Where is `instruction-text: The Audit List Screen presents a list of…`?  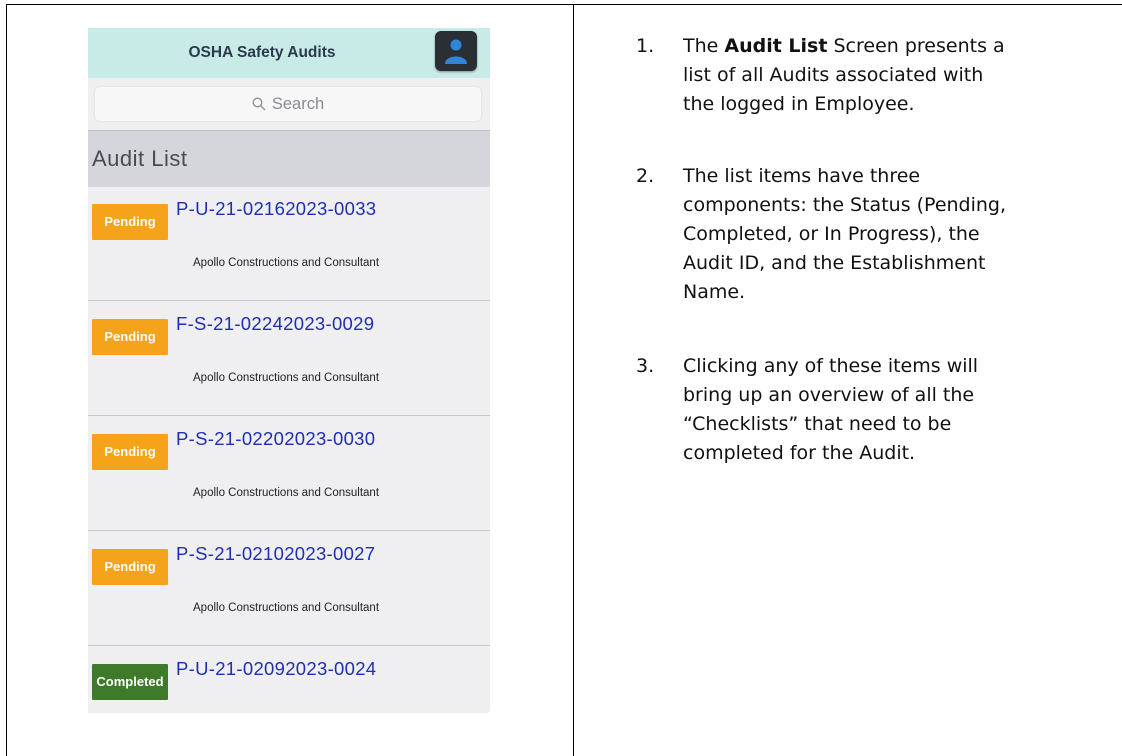 instruction-text: The Audit List Screen presents a list of… is located at coordinates (902, 75).